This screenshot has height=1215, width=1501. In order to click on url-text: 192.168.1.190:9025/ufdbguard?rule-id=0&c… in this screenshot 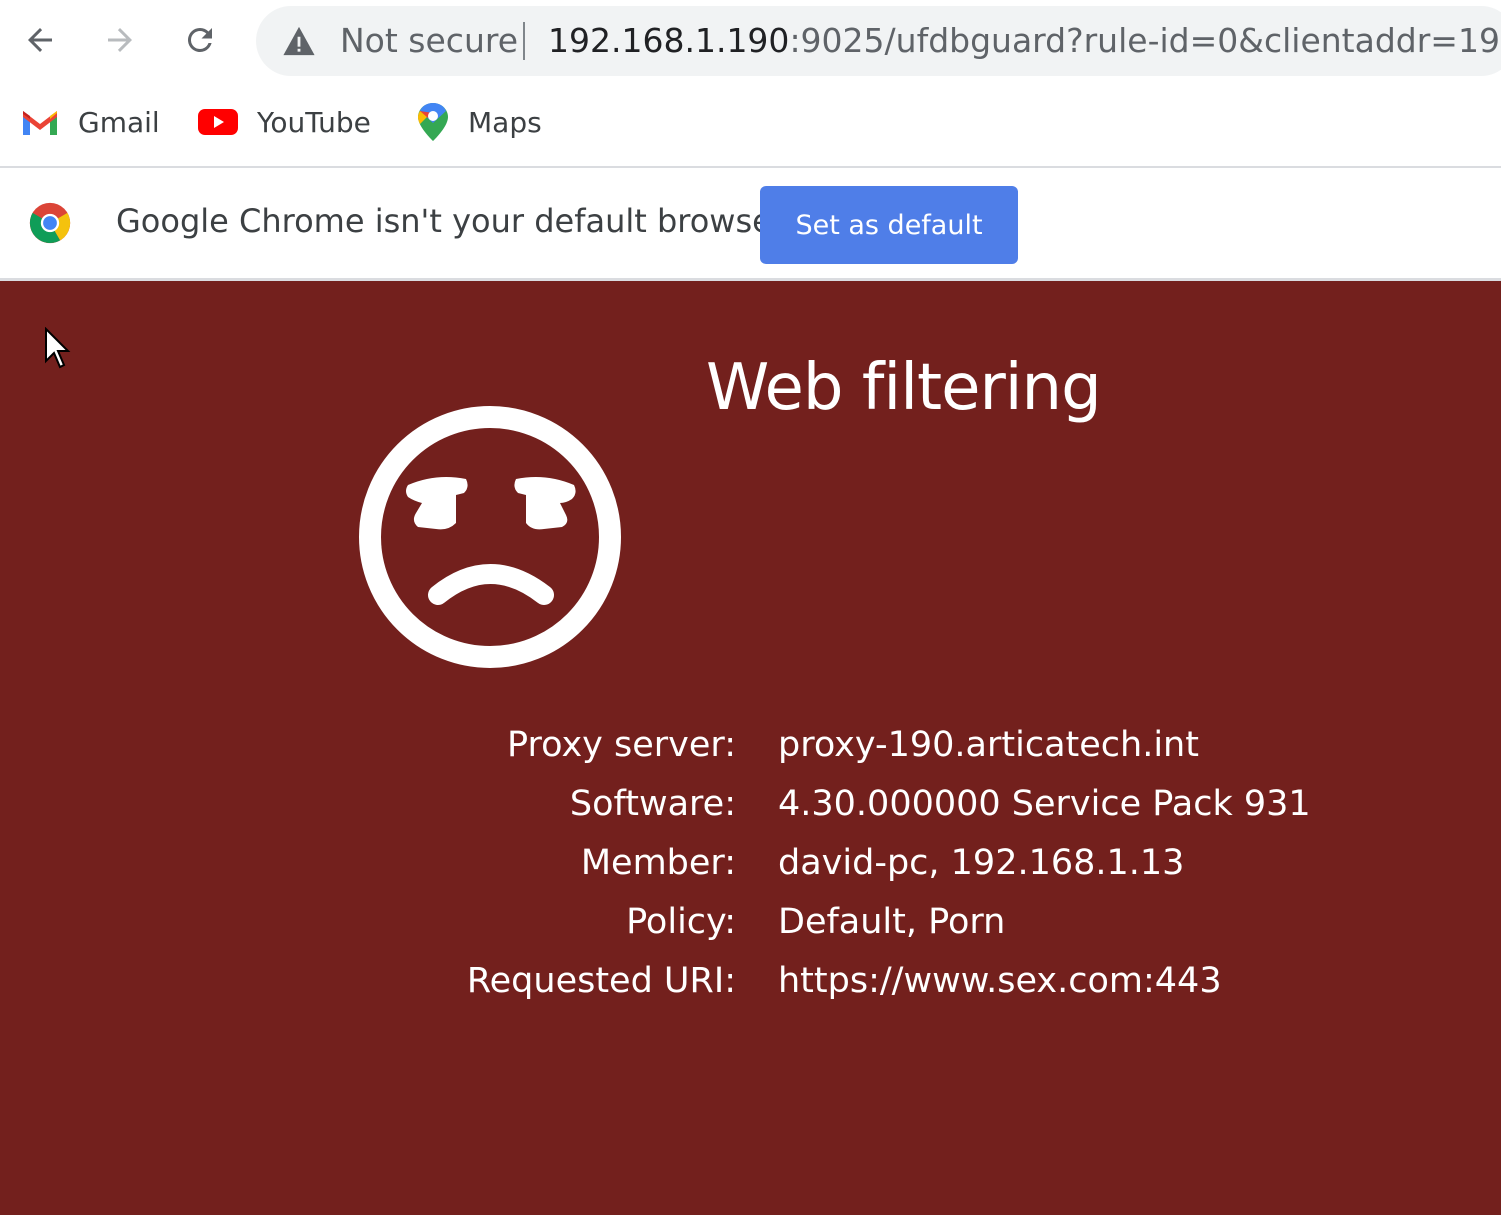, I will do `click(1024, 41)`.